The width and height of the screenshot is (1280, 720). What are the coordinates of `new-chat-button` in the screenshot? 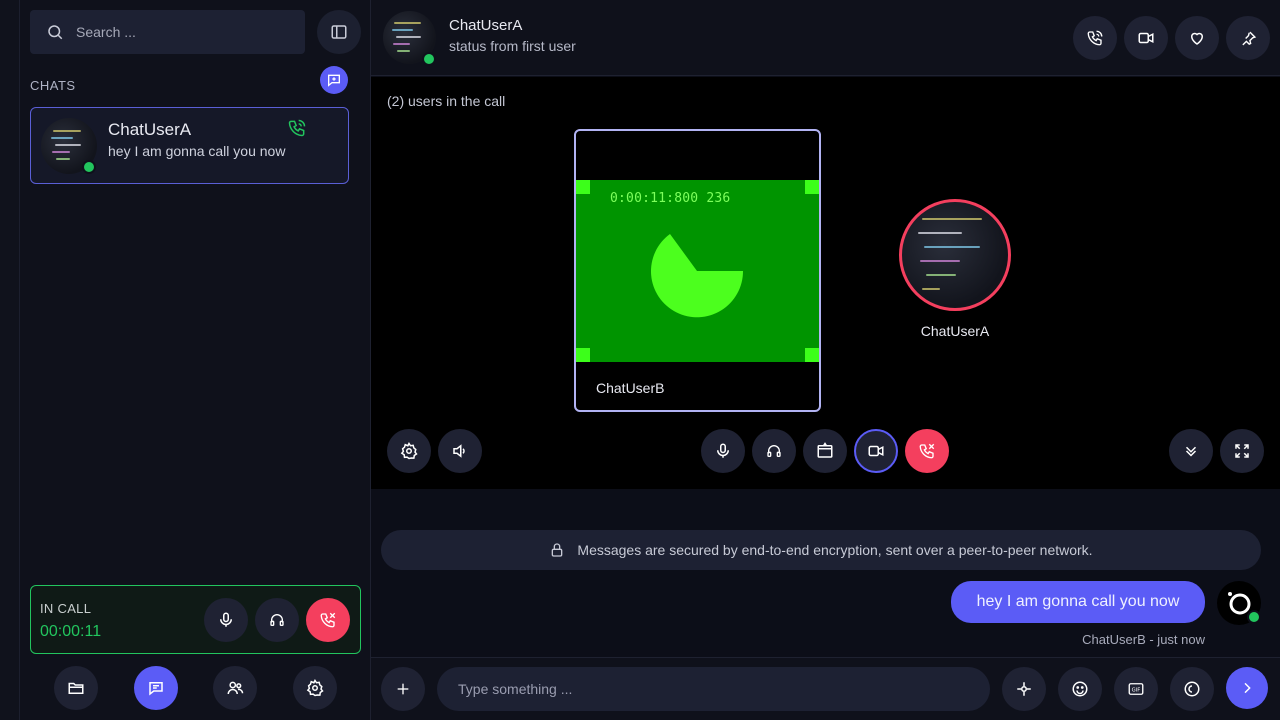 It's located at (334, 80).